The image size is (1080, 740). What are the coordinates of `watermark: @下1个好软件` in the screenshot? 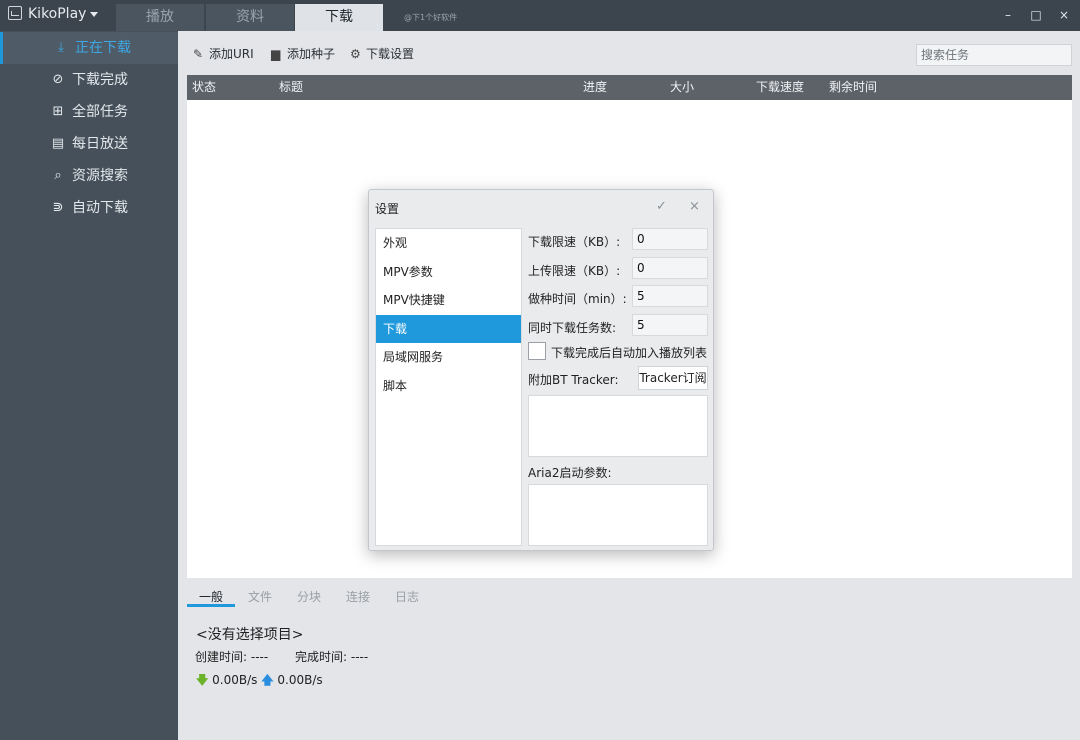 It's located at (431, 17).